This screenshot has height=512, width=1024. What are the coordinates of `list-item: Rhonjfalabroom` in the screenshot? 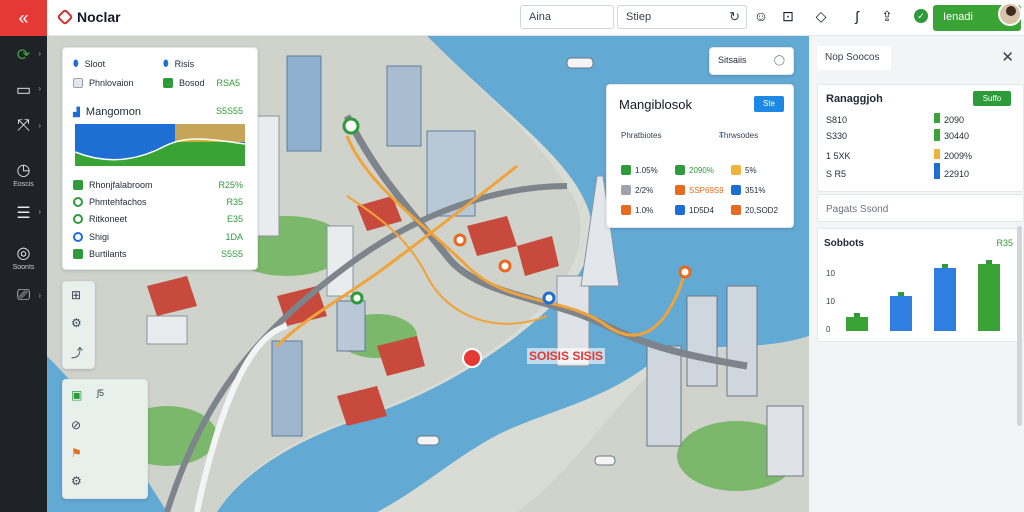 It's located at (113, 185).